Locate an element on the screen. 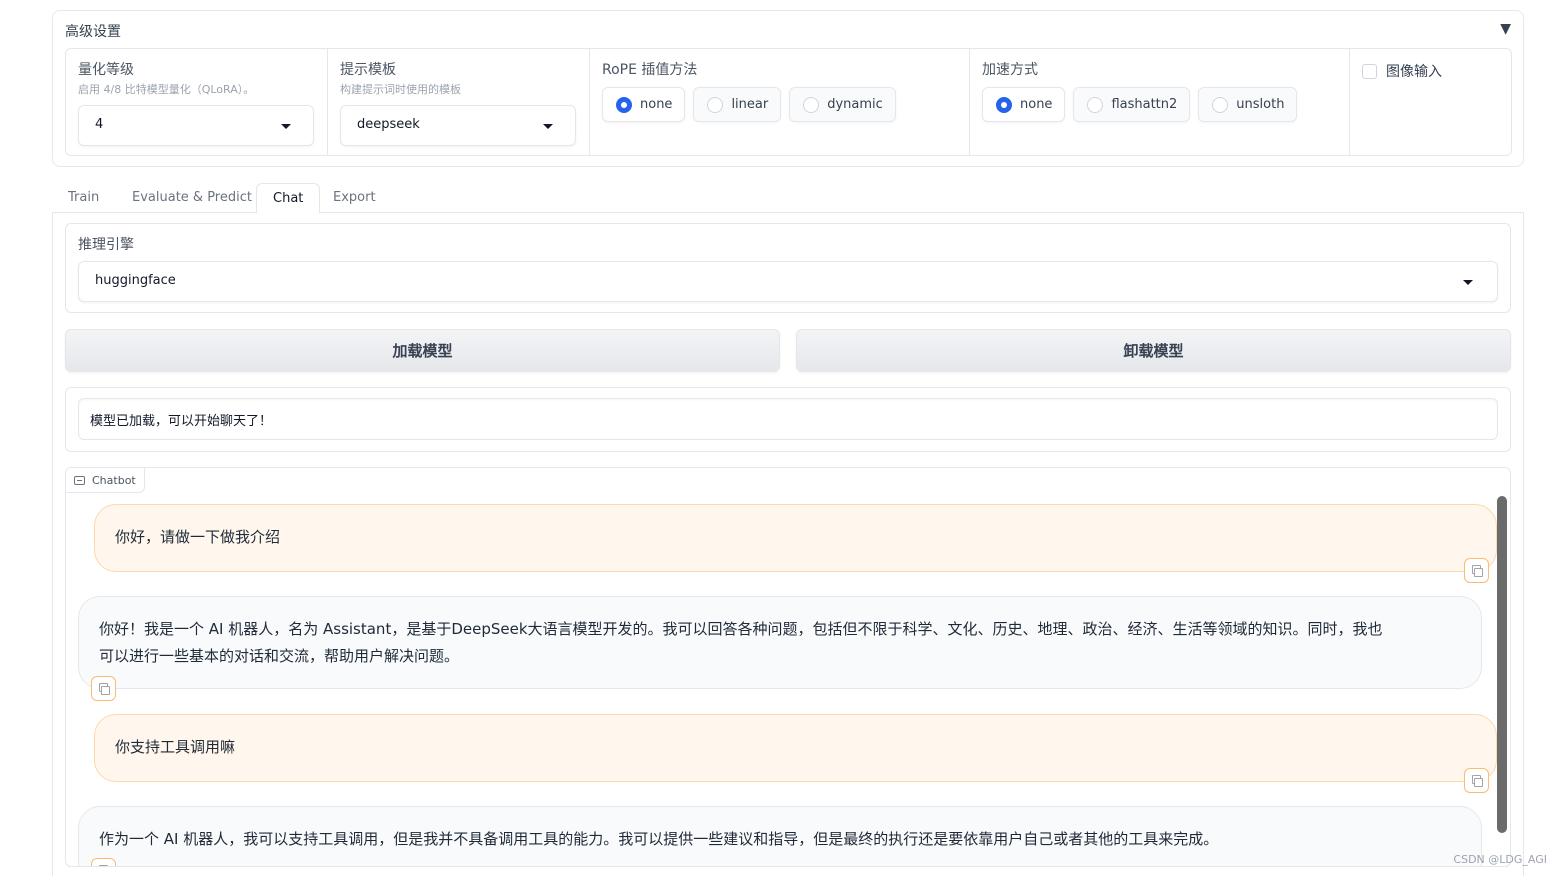 The height and width of the screenshot is (876, 1561). rope-label: RoPE 插值方法 is located at coordinates (650, 70).